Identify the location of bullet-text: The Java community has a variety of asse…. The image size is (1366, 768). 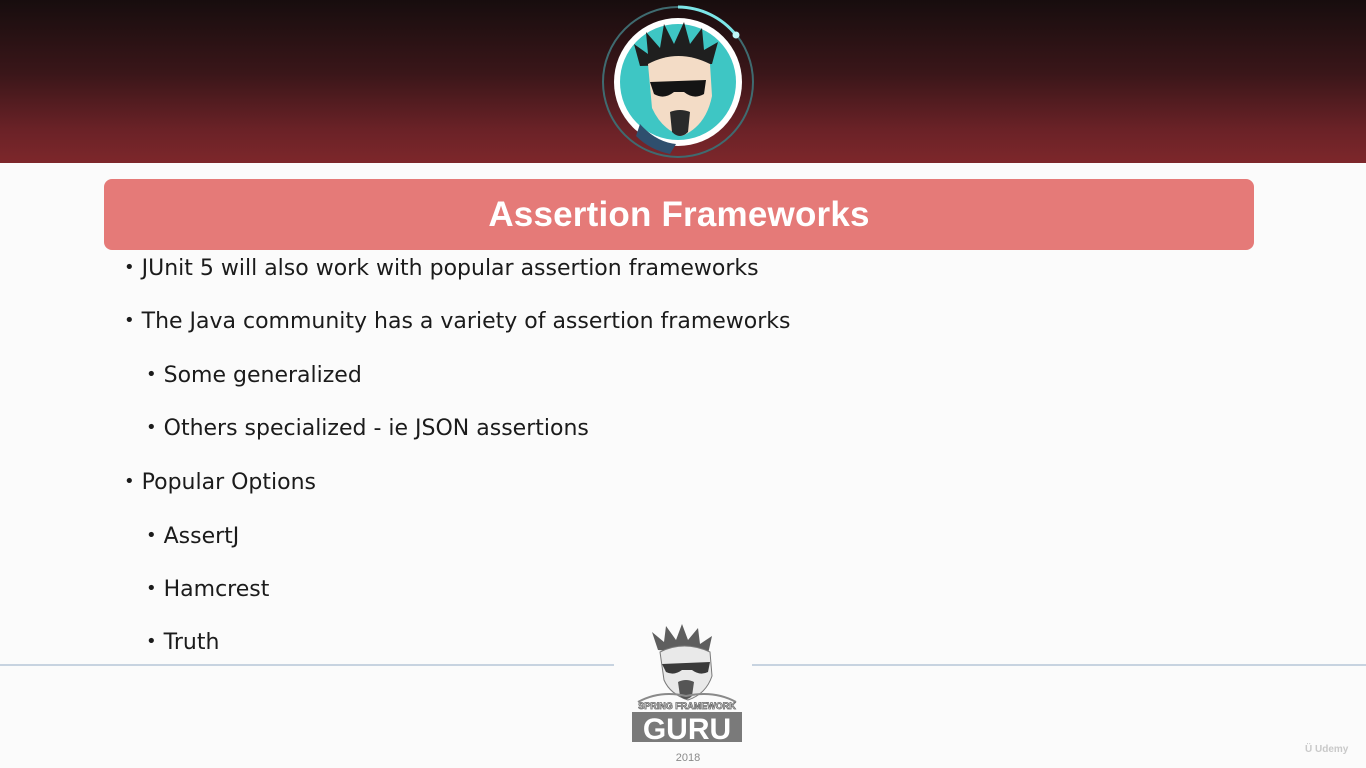
(466, 321).